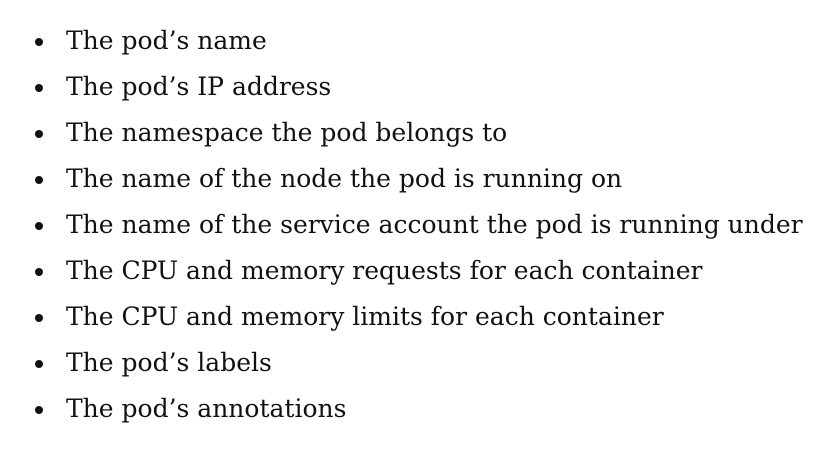  What do you see at coordinates (199, 86) in the screenshot?
I see `list-item-text: The pod’s IP address` at bounding box center [199, 86].